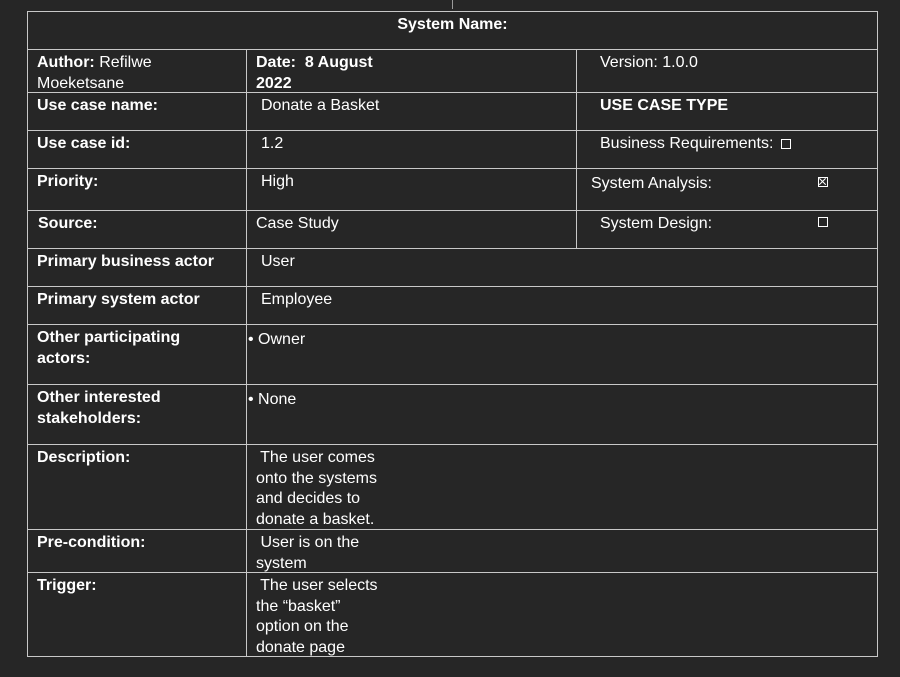 The image size is (900, 677). I want to click on source-label: Source:, so click(68, 223).